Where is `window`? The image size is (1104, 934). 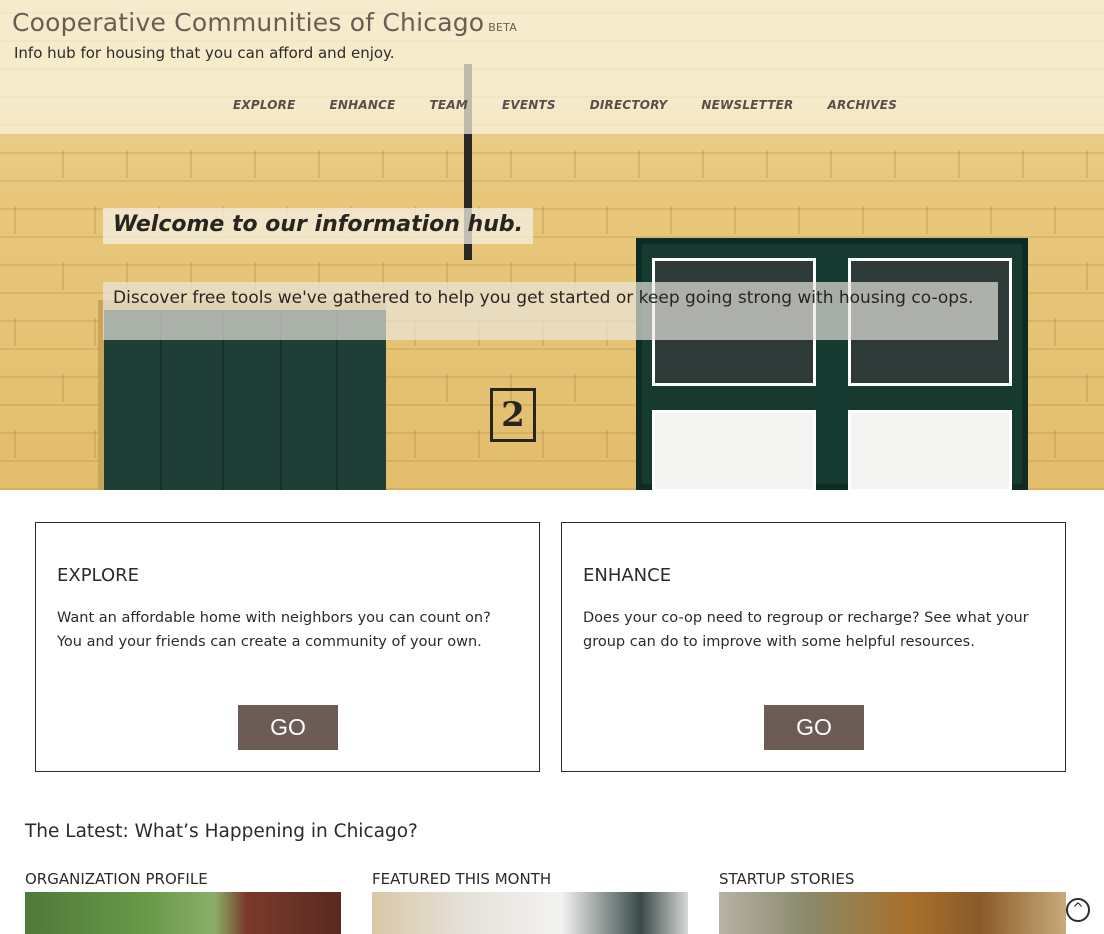 window is located at coordinates (832, 364).